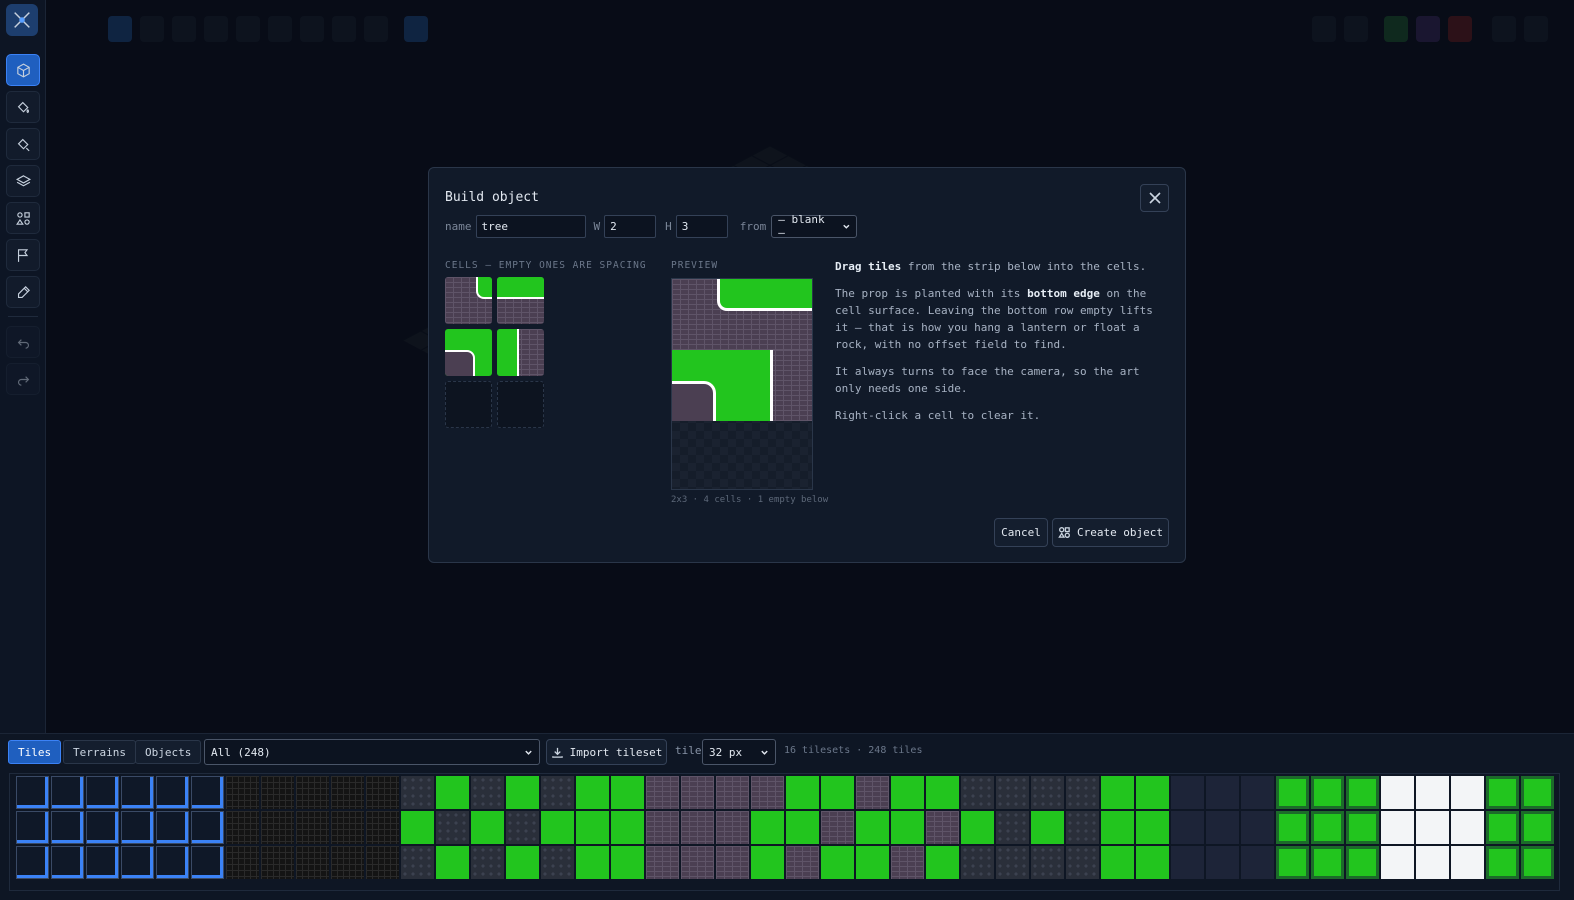 Image resolution: width=1574 pixels, height=900 pixels. Describe the element at coordinates (23, 292) in the screenshot. I see `eyedropper-tool-button` at that location.